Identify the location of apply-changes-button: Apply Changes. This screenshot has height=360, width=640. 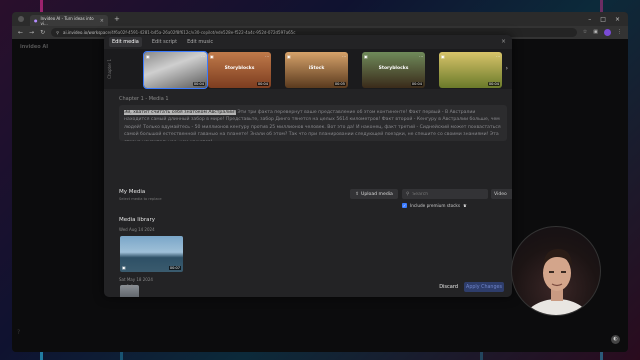
(484, 287).